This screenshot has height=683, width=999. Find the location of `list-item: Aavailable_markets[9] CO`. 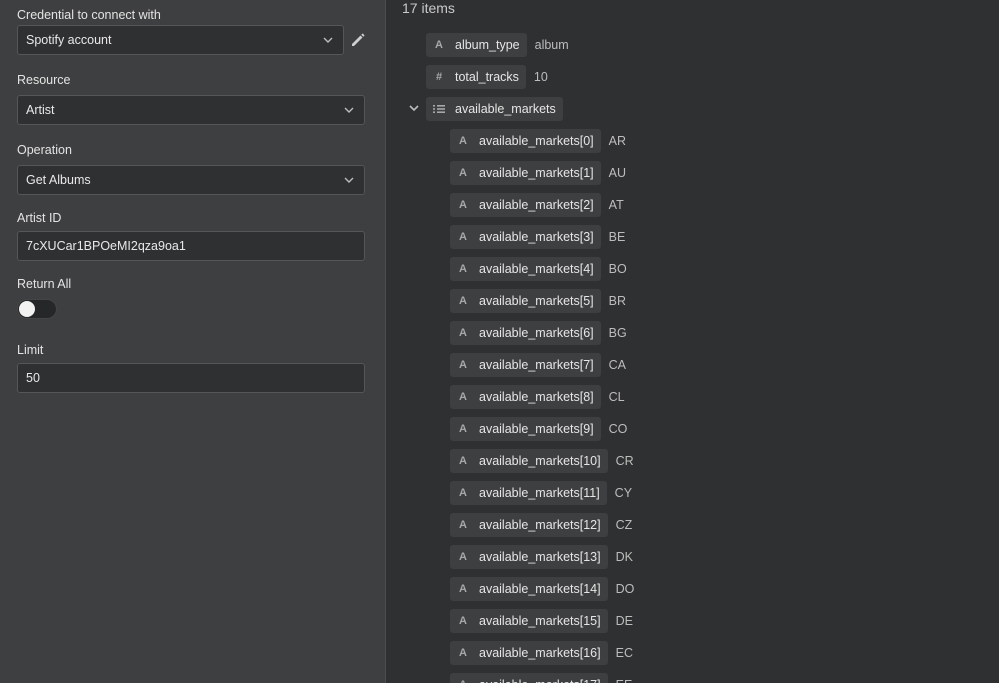

list-item: Aavailable_markets[9] CO is located at coordinates (538, 429).